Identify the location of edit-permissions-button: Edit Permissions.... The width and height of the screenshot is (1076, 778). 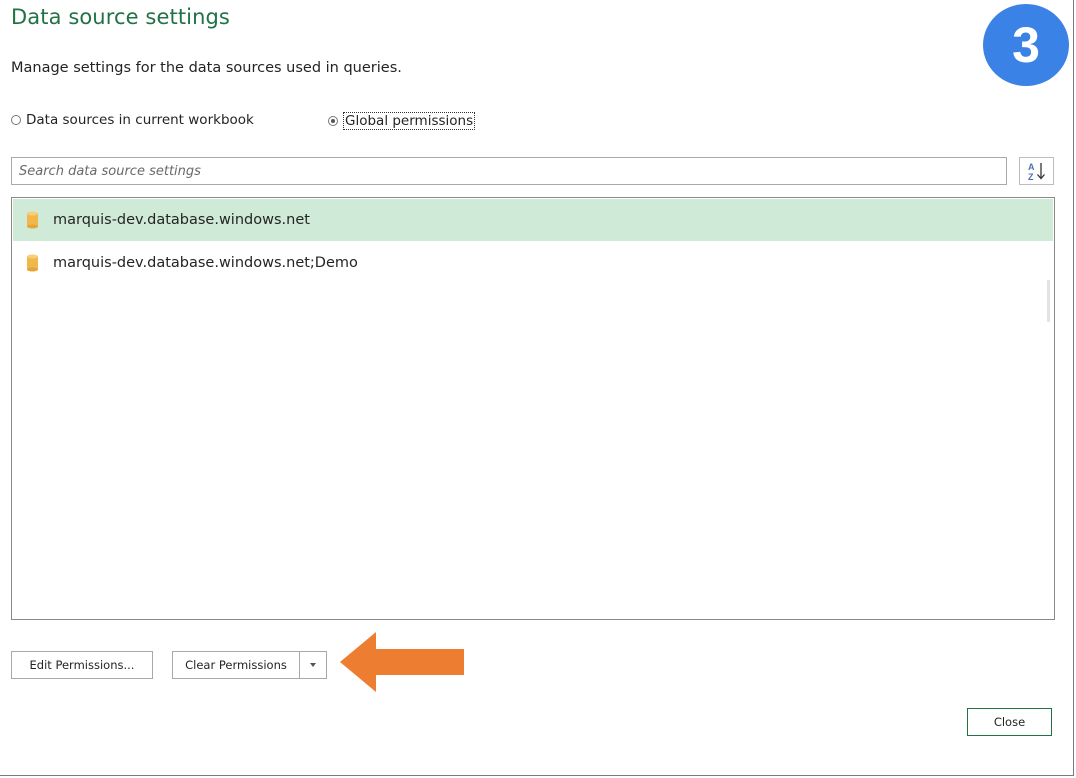
(82, 665).